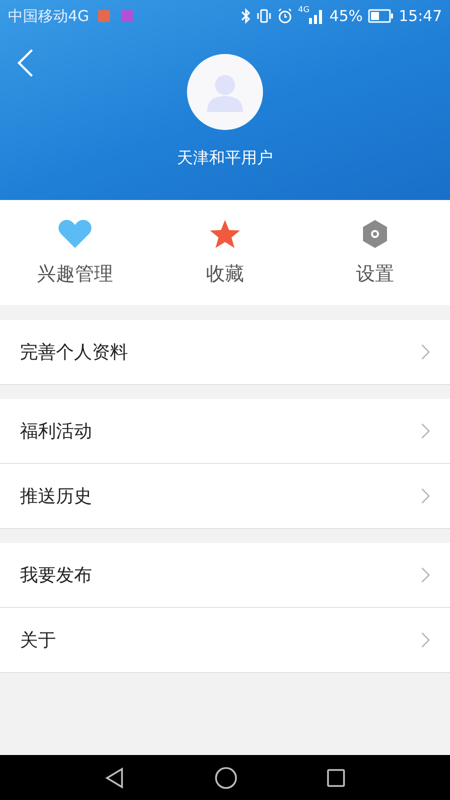 Image resolution: width=450 pixels, height=800 pixels. I want to click on clock-time: 15:47, so click(420, 16).